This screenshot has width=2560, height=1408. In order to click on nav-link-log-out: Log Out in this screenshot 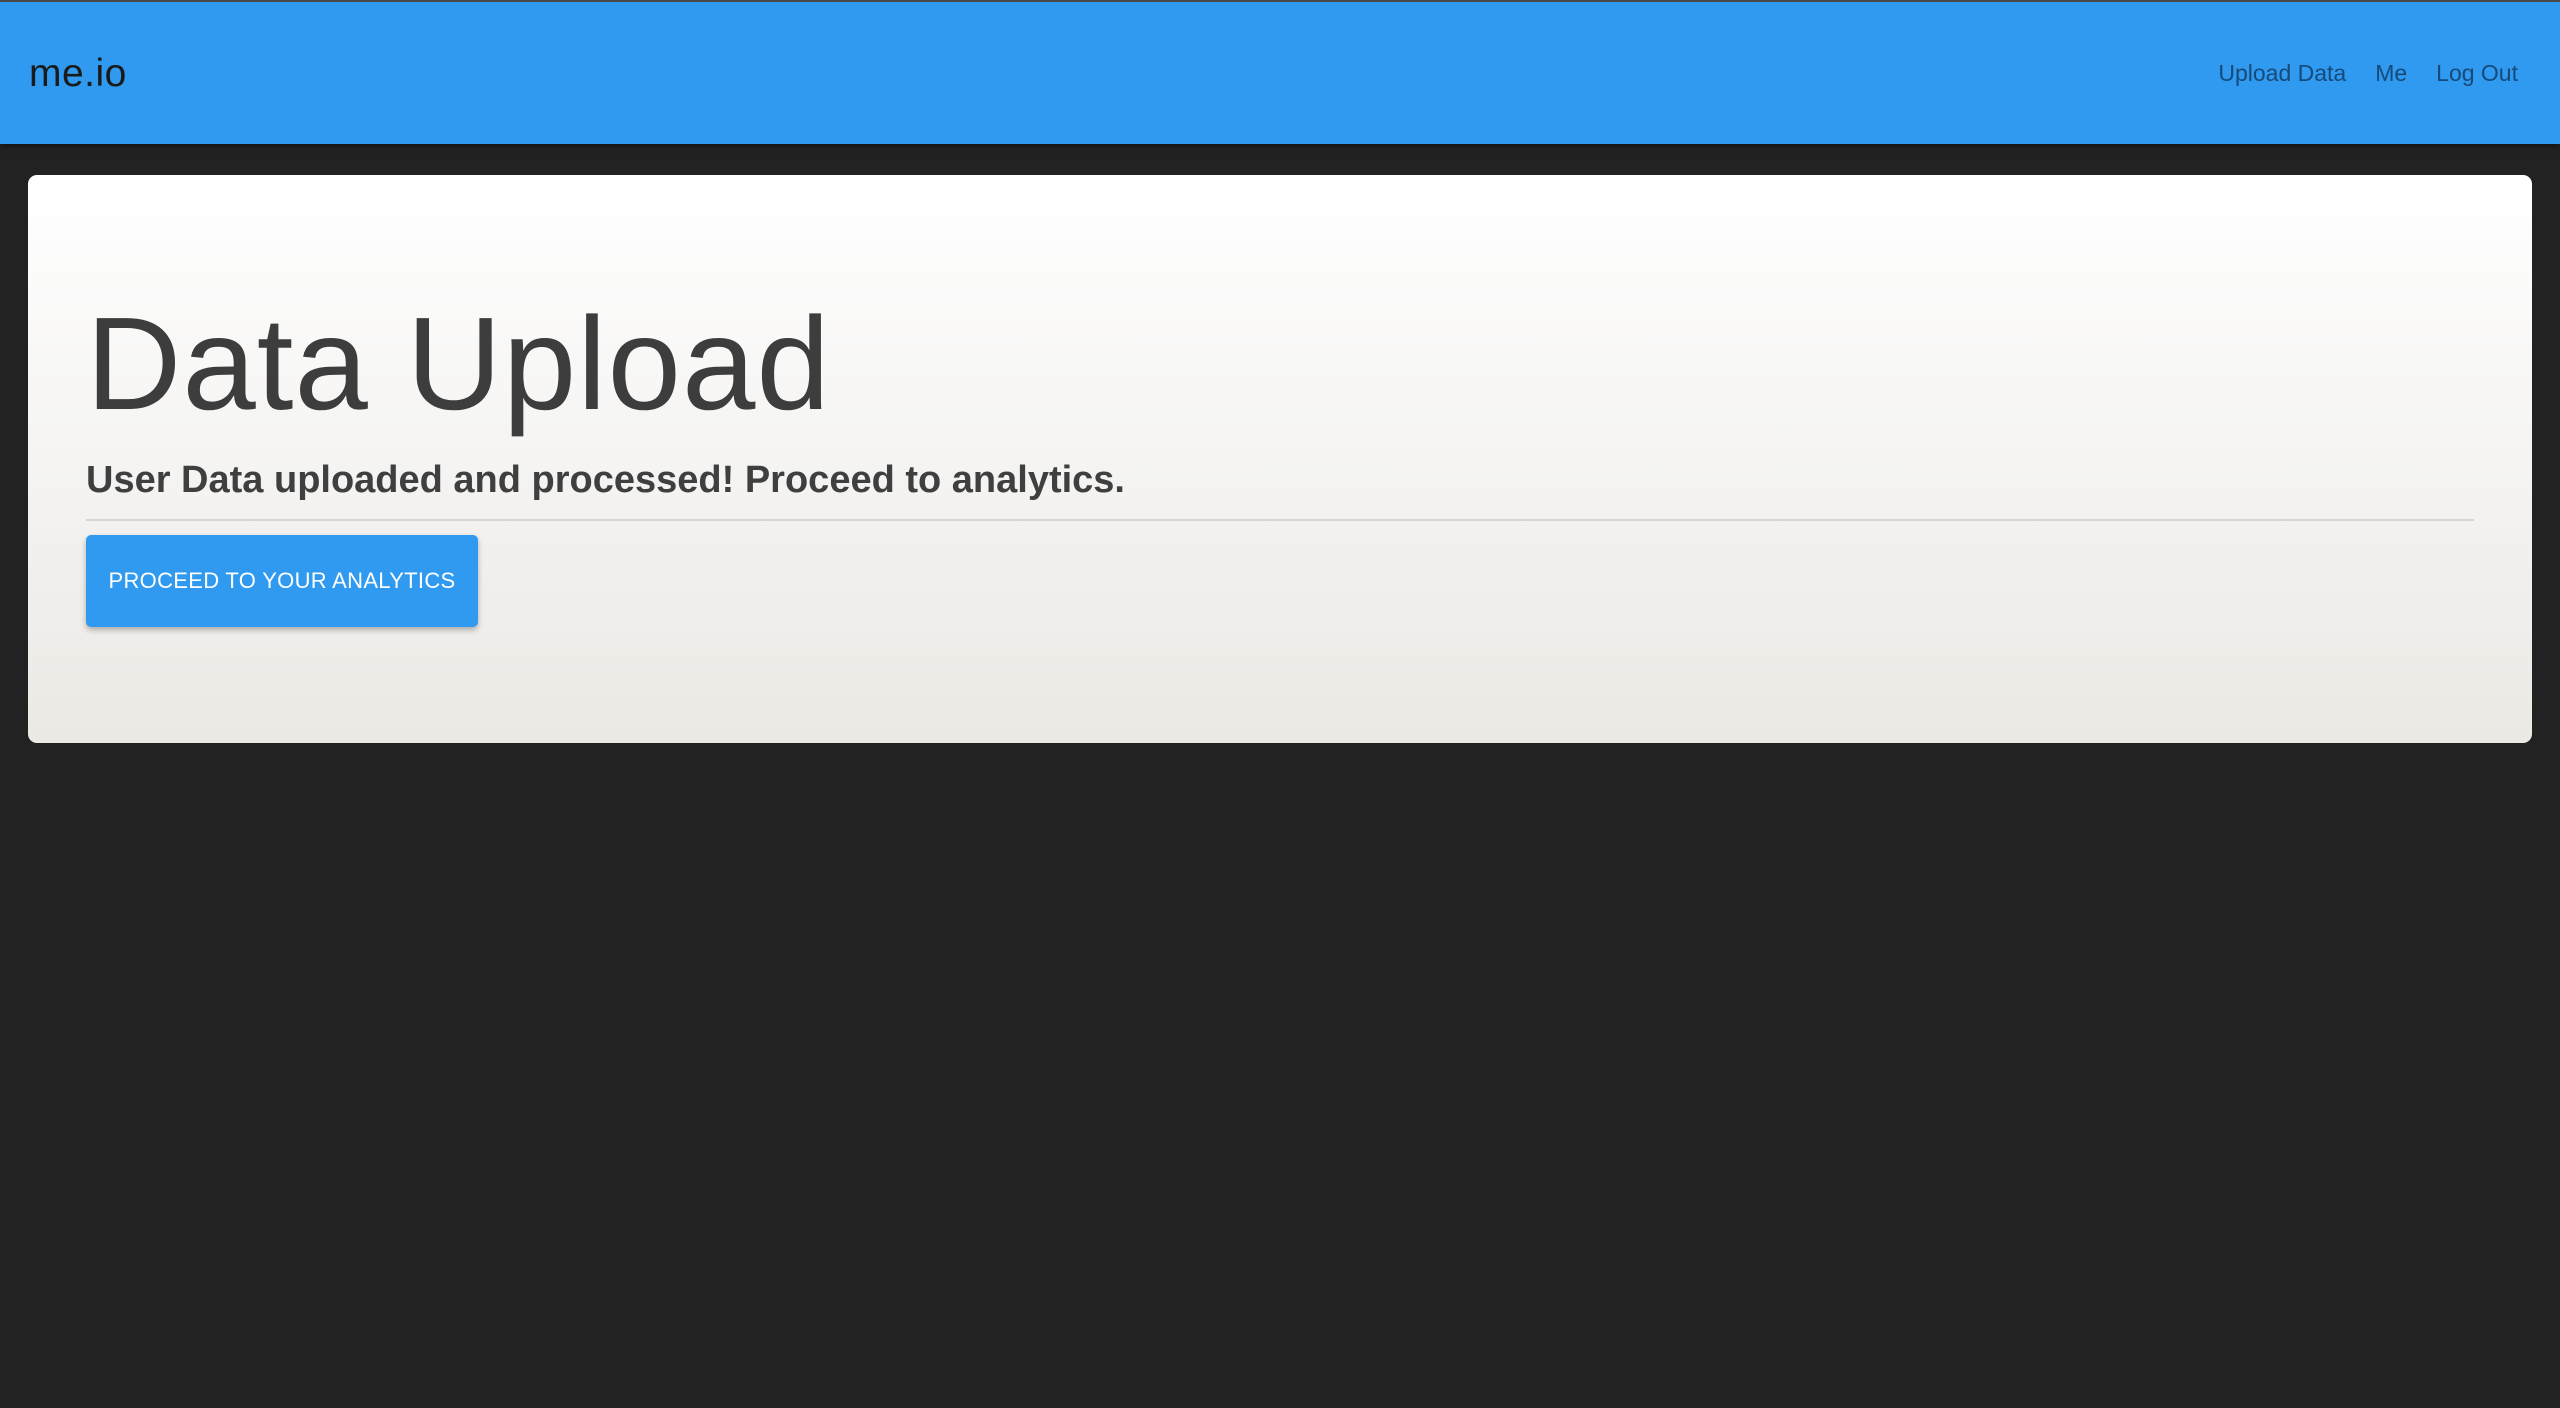, I will do `click(2477, 73)`.